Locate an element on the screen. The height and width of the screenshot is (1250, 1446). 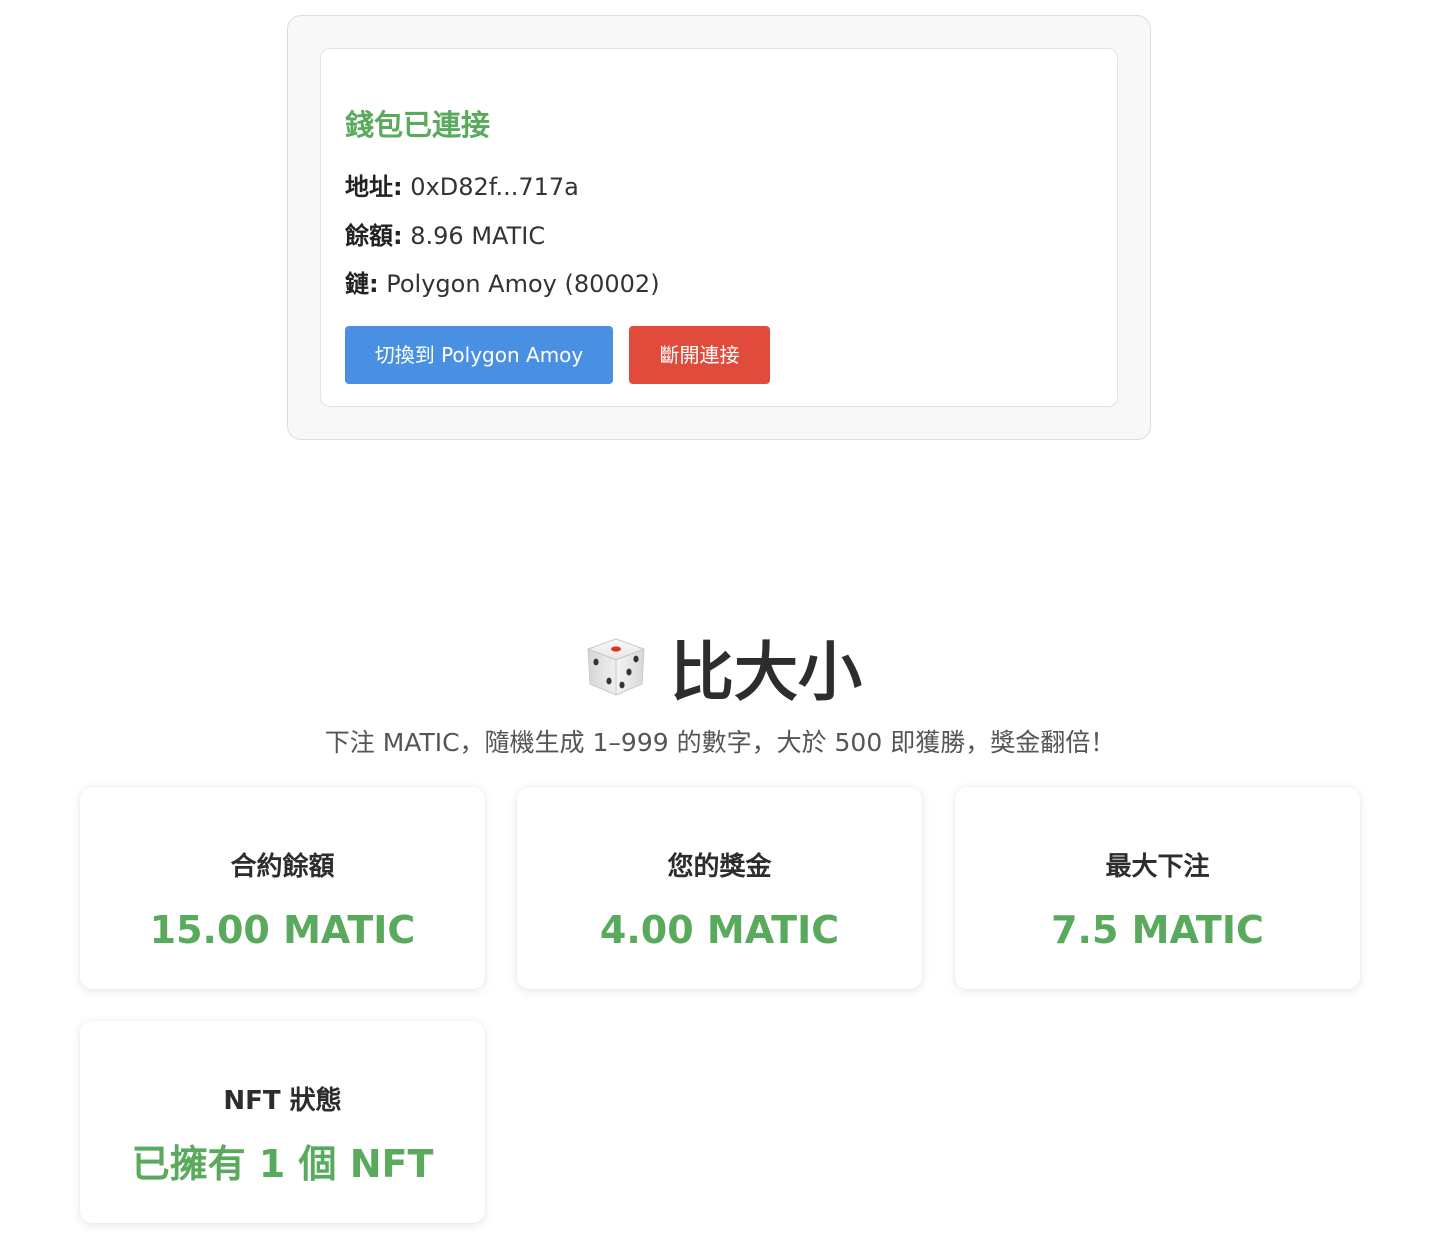
wallet-address-value: 0xD82f...717a is located at coordinates (494, 187).